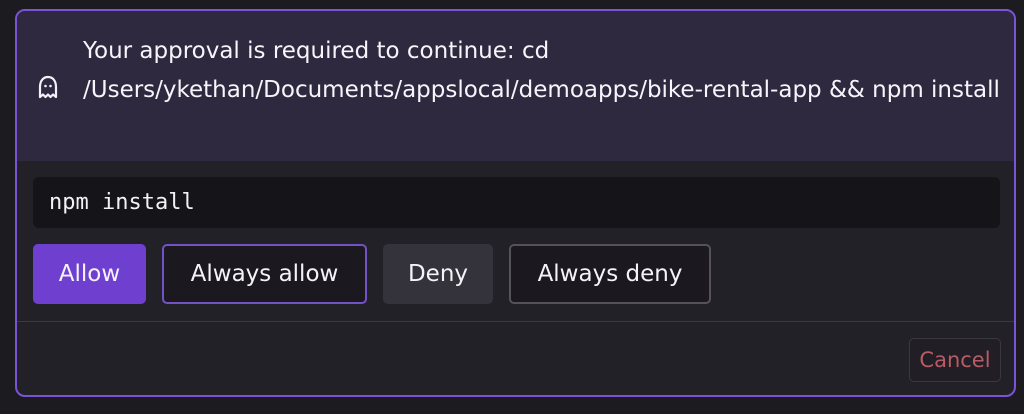 Image resolution: width=1024 pixels, height=414 pixels. I want to click on dialog-divider, so click(515, 321).